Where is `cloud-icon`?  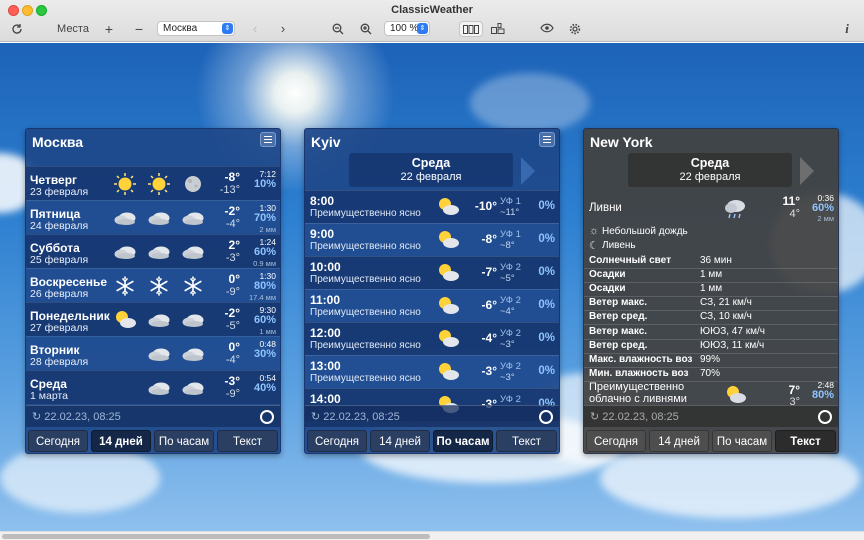
cloud-icon is located at coordinates (193, 252).